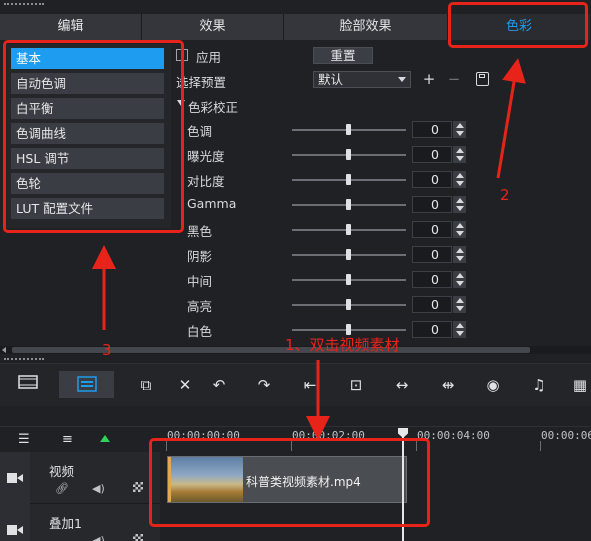 The width and height of the screenshot is (591, 541). Describe the element at coordinates (505, 195) in the screenshot. I see `annotation-step-2: 2` at that location.